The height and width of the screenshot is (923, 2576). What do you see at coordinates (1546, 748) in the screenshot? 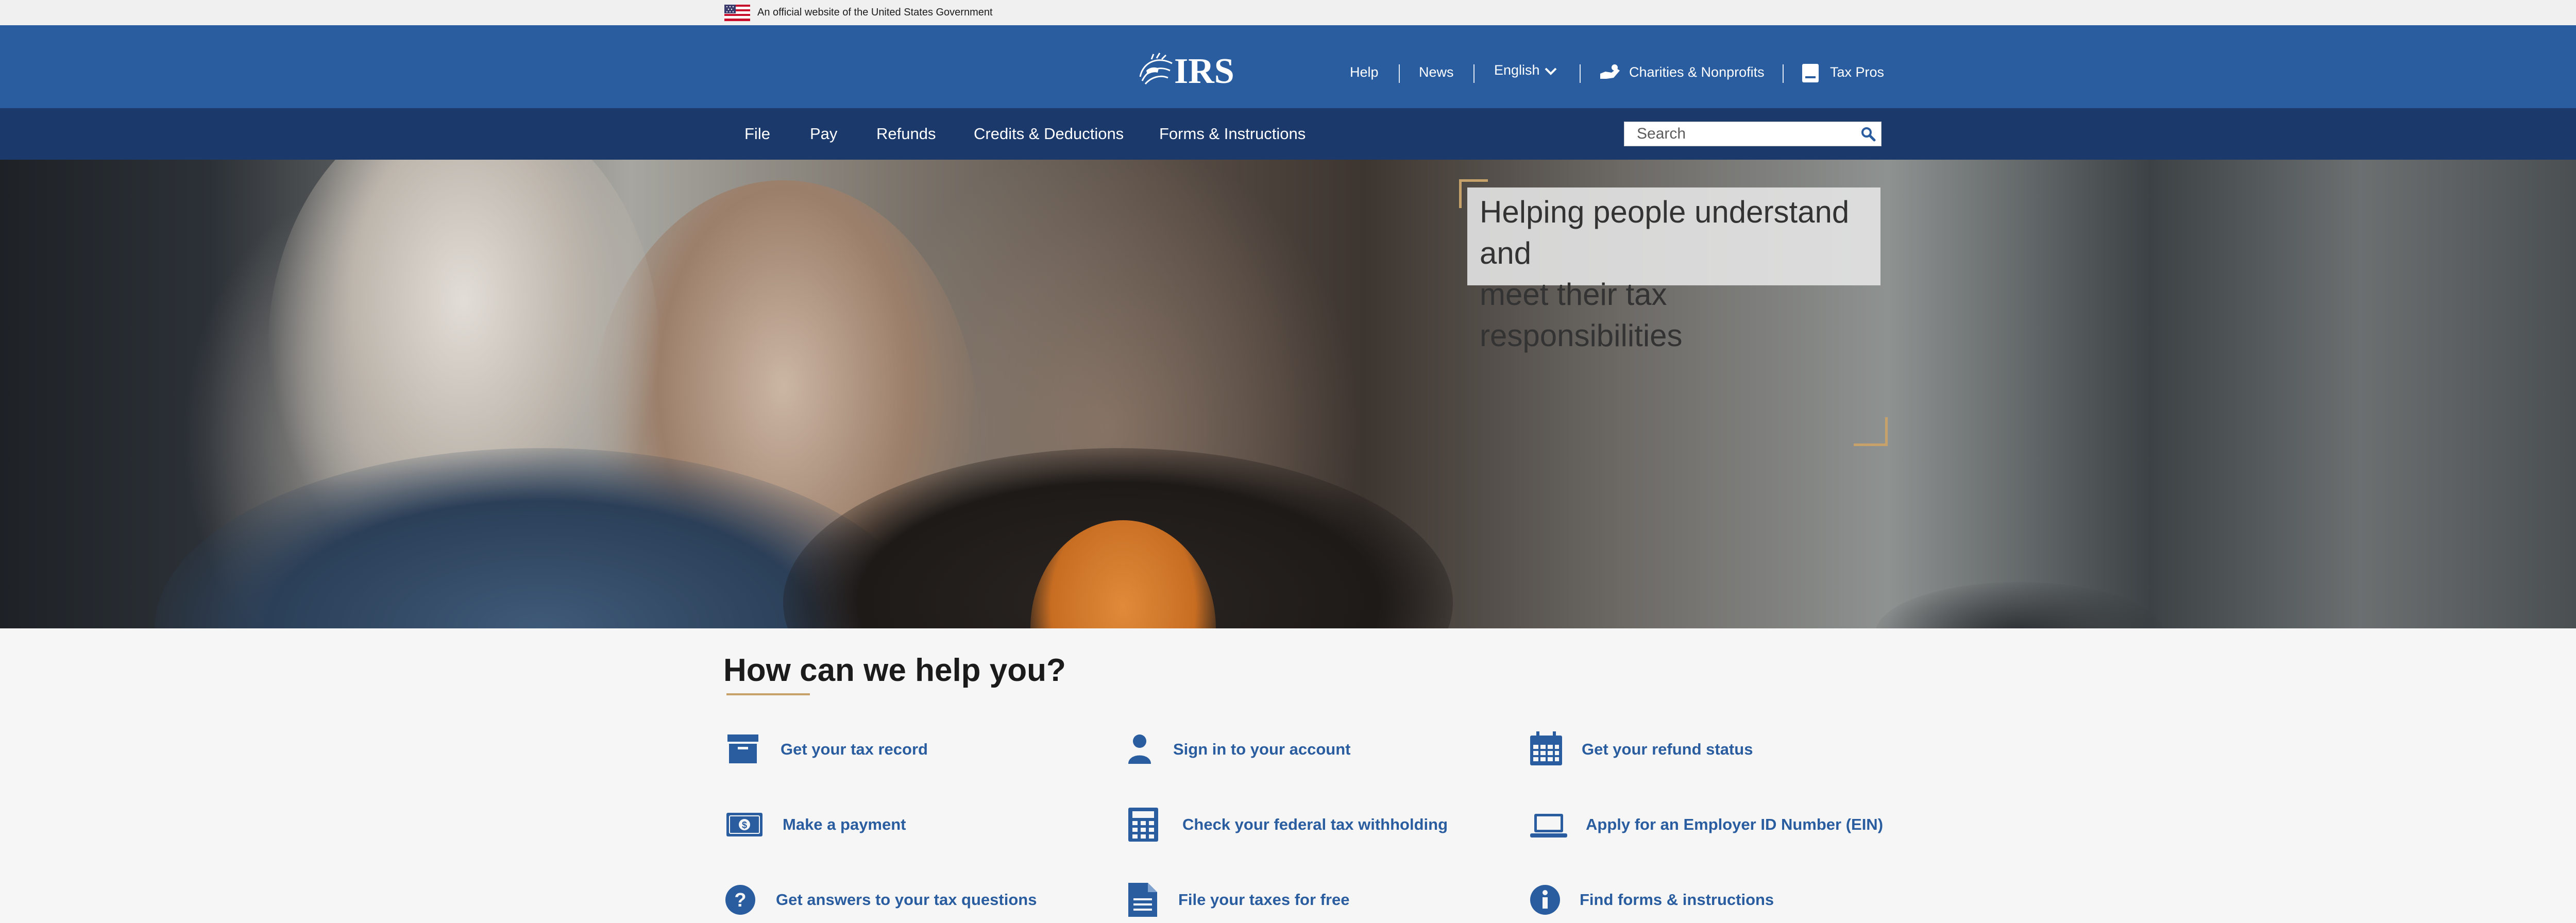
I see `calendar-icon` at bounding box center [1546, 748].